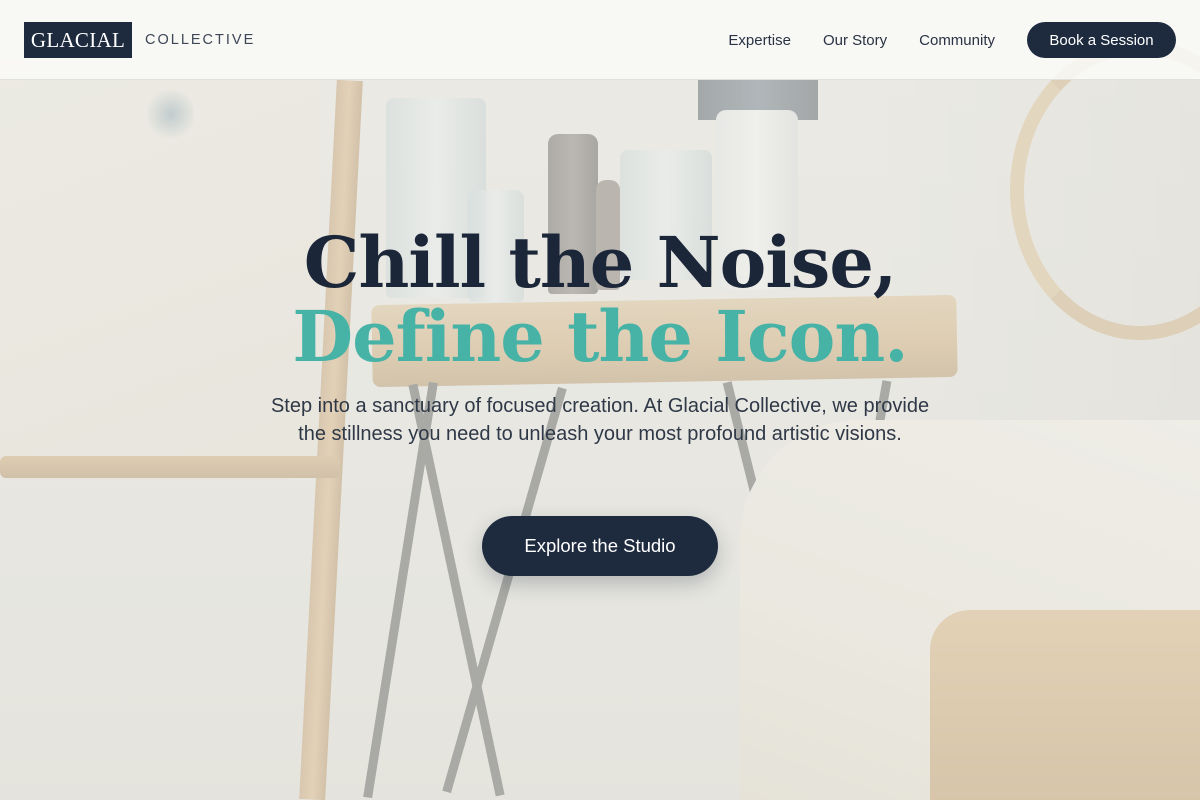 This screenshot has height=800, width=1200. I want to click on hero-headline-line-2: Define the Icon., so click(600, 336).